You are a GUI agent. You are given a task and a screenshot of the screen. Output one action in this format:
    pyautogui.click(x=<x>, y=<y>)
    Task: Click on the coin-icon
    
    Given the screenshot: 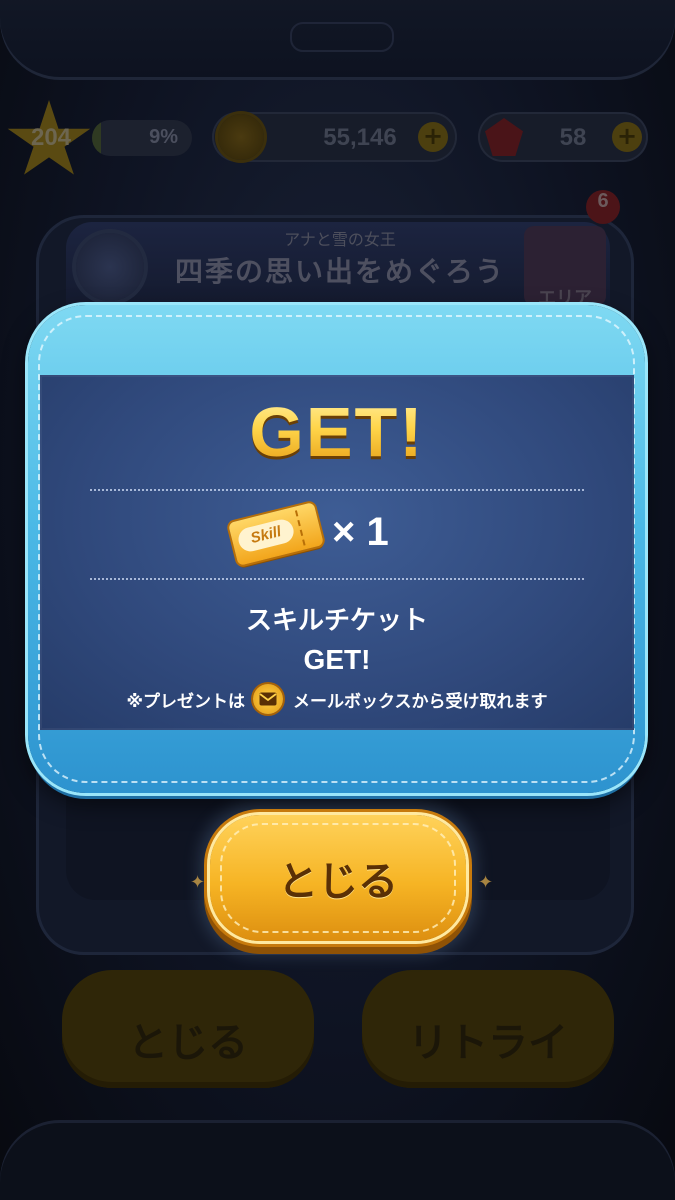 What is the action you would take?
    pyautogui.click(x=241, y=137)
    